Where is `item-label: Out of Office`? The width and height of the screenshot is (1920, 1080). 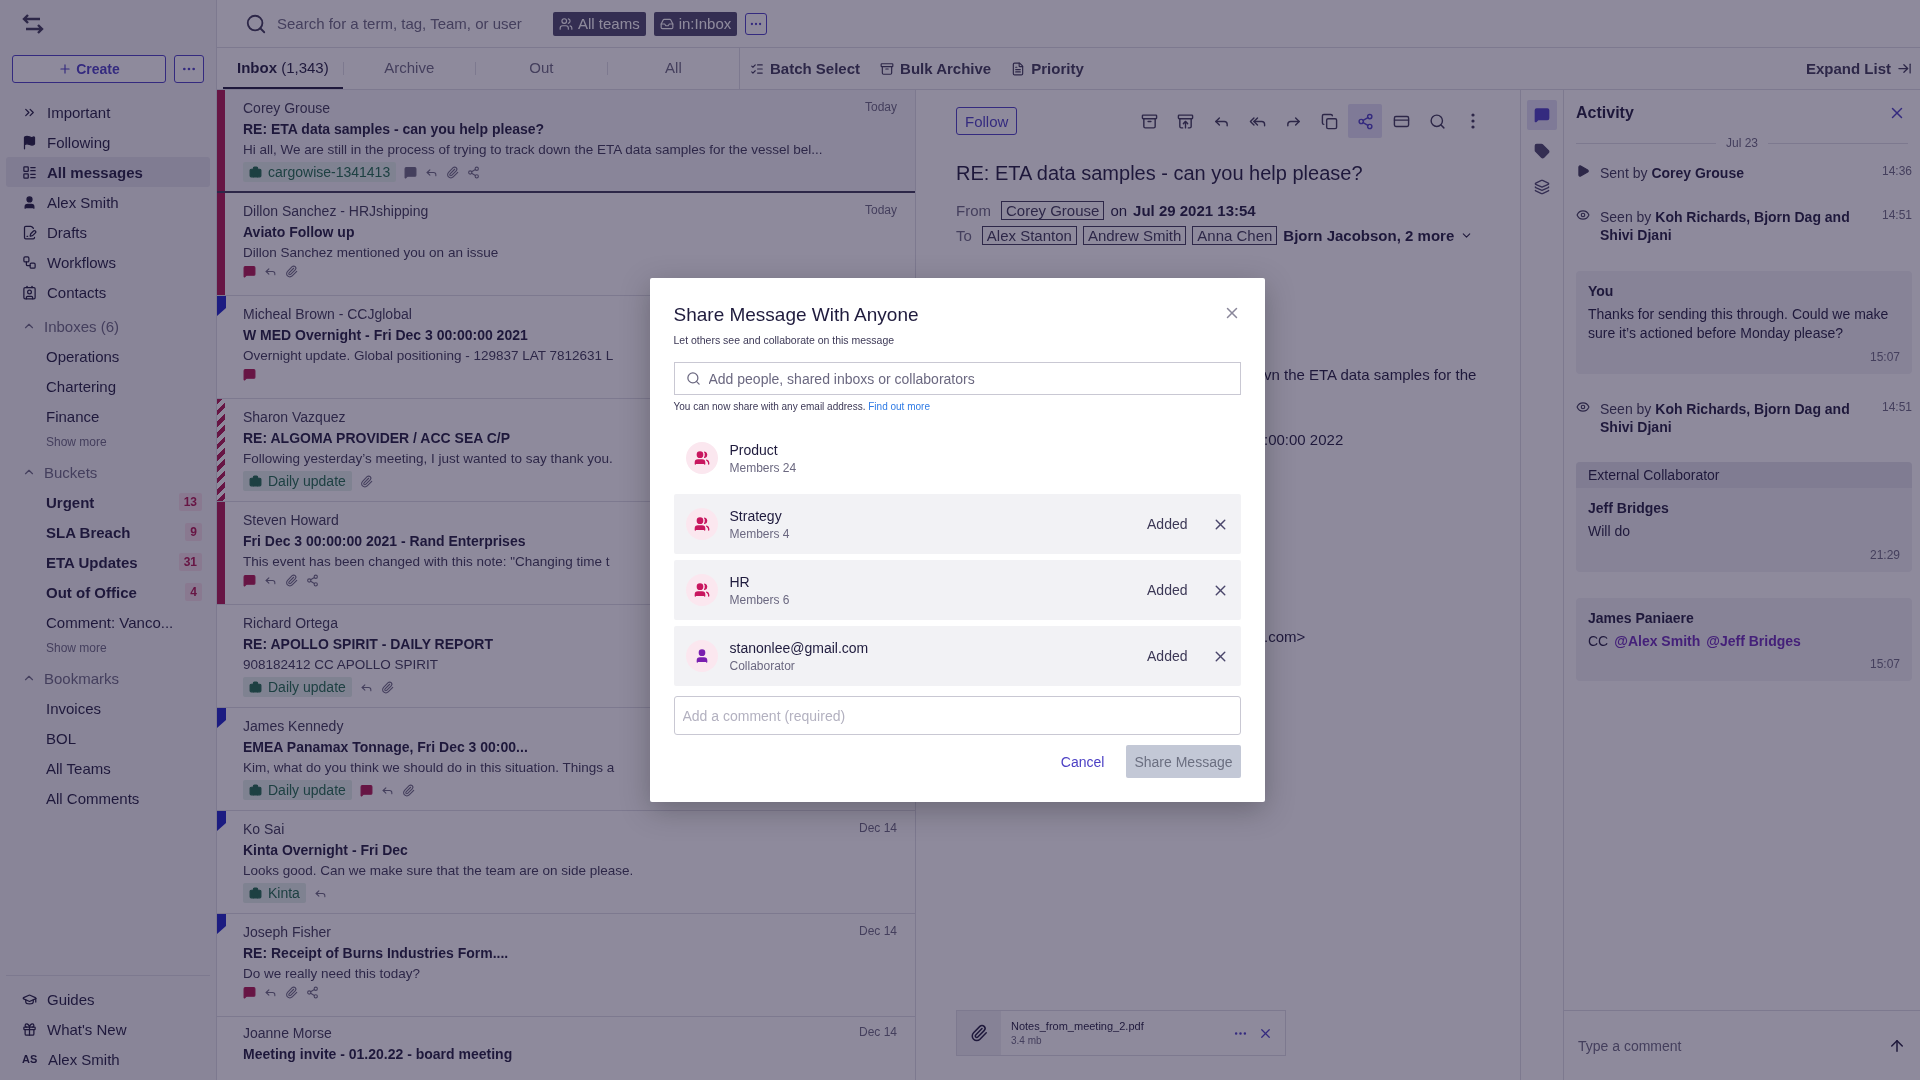
item-label: Out of Office is located at coordinates (91, 592).